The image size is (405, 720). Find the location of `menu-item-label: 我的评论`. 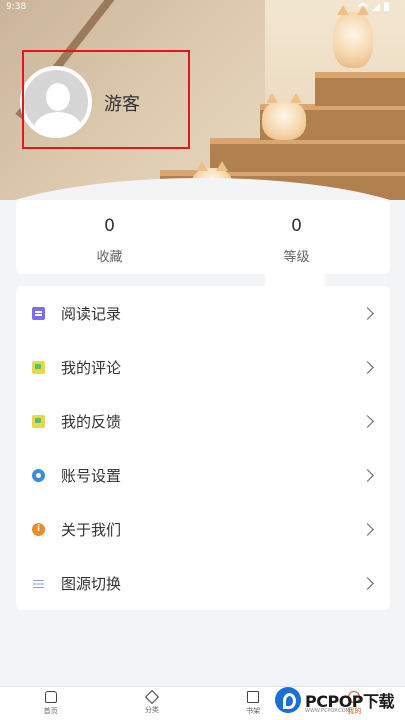

menu-item-label: 我的评论 is located at coordinates (91, 367).